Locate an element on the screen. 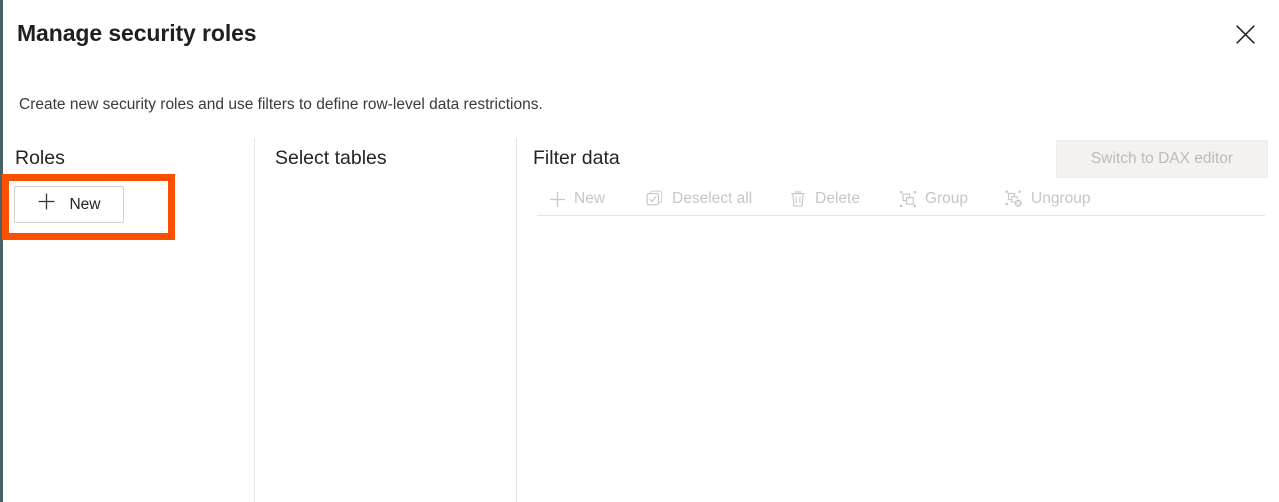 The width and height of the screenshot is (1279, 502). ungroup-icon is located at coordinates (1014, 199).